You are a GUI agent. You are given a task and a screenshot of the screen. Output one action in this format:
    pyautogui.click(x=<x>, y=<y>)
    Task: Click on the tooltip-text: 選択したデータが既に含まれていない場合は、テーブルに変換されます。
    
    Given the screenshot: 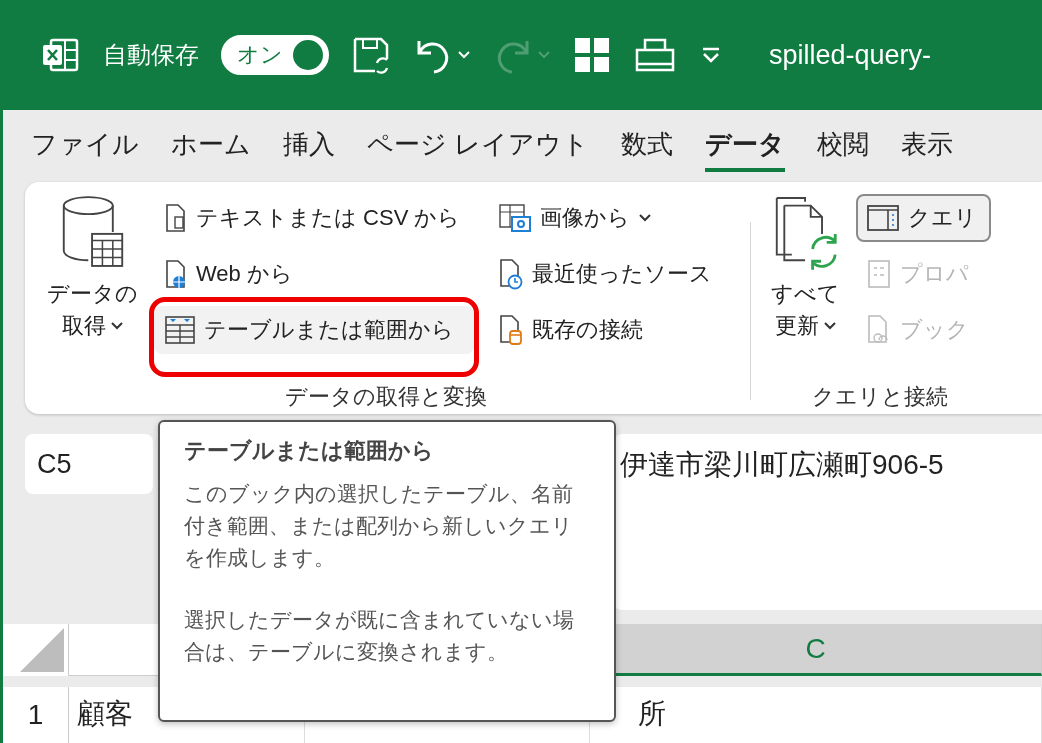 What is the action you would take?
    pyautogui.click(x=379, y=636)
    